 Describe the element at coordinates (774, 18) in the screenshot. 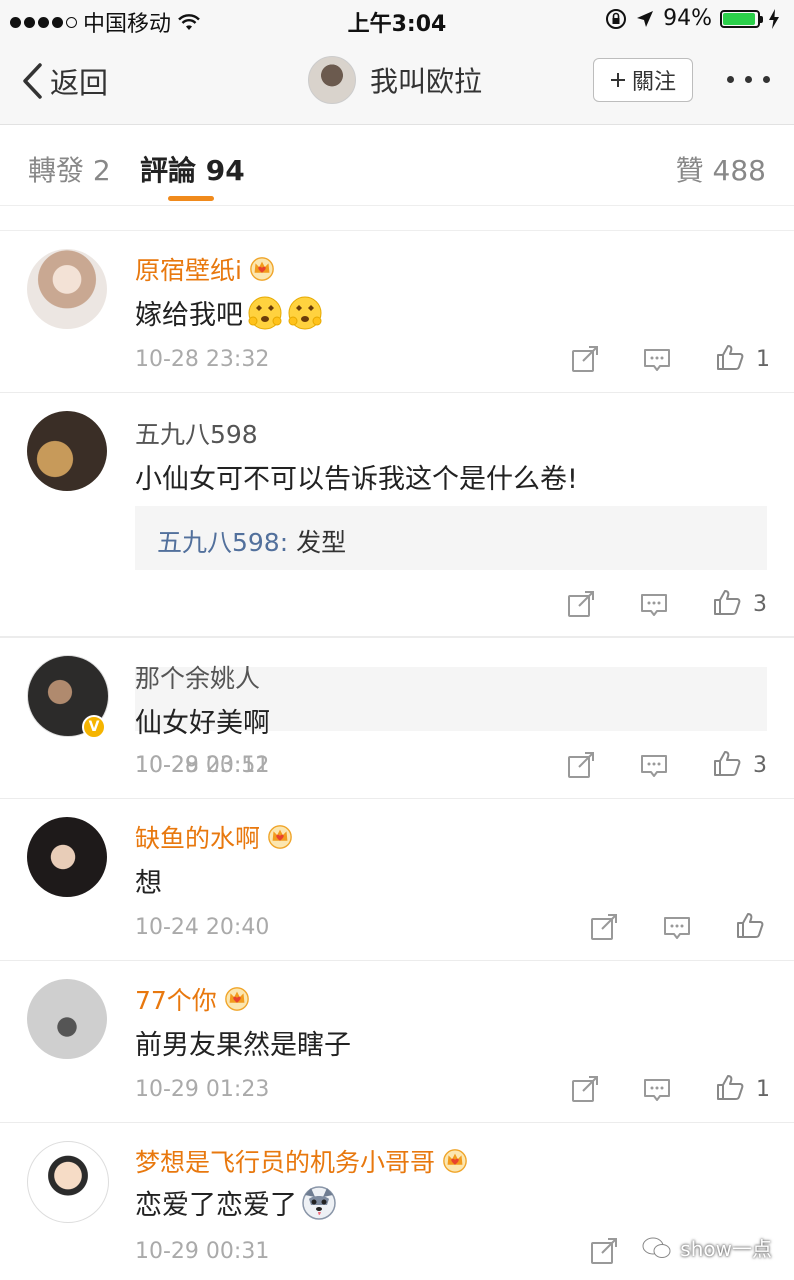

I see `charging-bolt-icon` at that location.